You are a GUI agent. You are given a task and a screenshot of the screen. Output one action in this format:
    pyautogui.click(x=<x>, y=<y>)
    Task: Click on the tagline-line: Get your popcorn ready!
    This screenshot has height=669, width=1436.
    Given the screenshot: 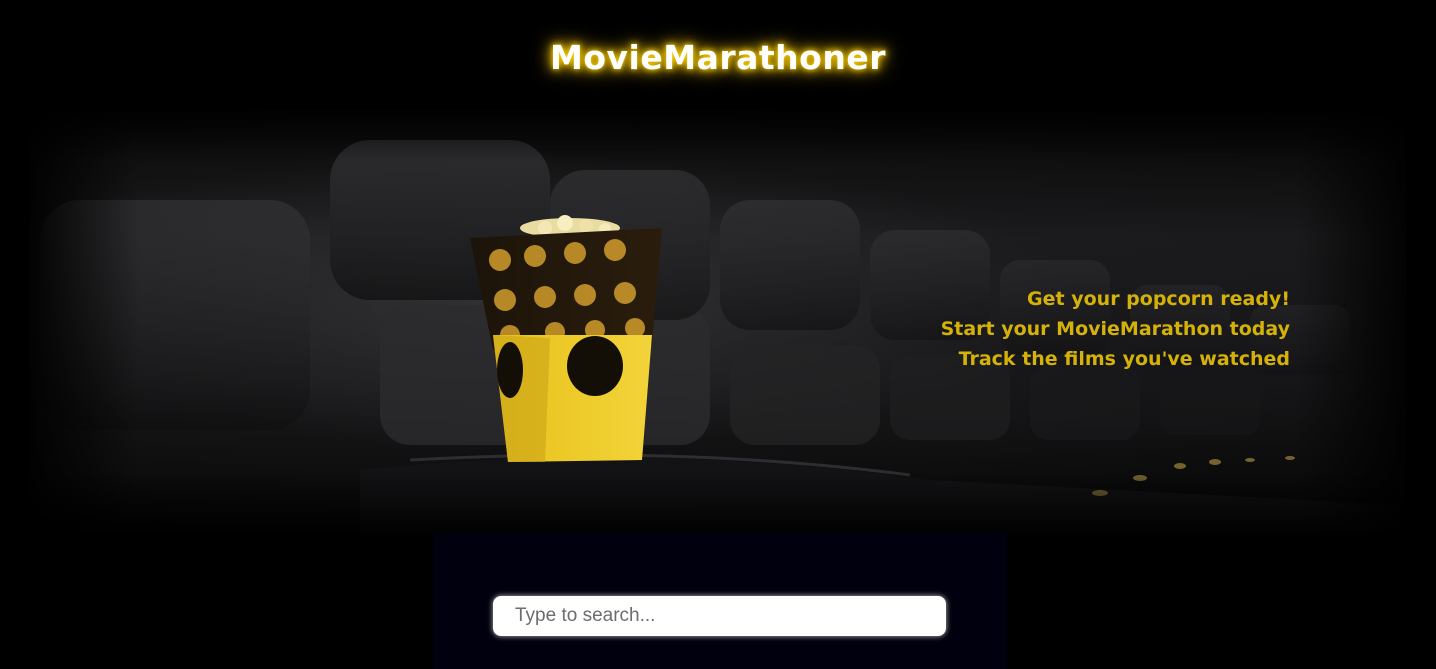 What is the action you would take?
    pyautogui.click(x=1158, y=299)
    